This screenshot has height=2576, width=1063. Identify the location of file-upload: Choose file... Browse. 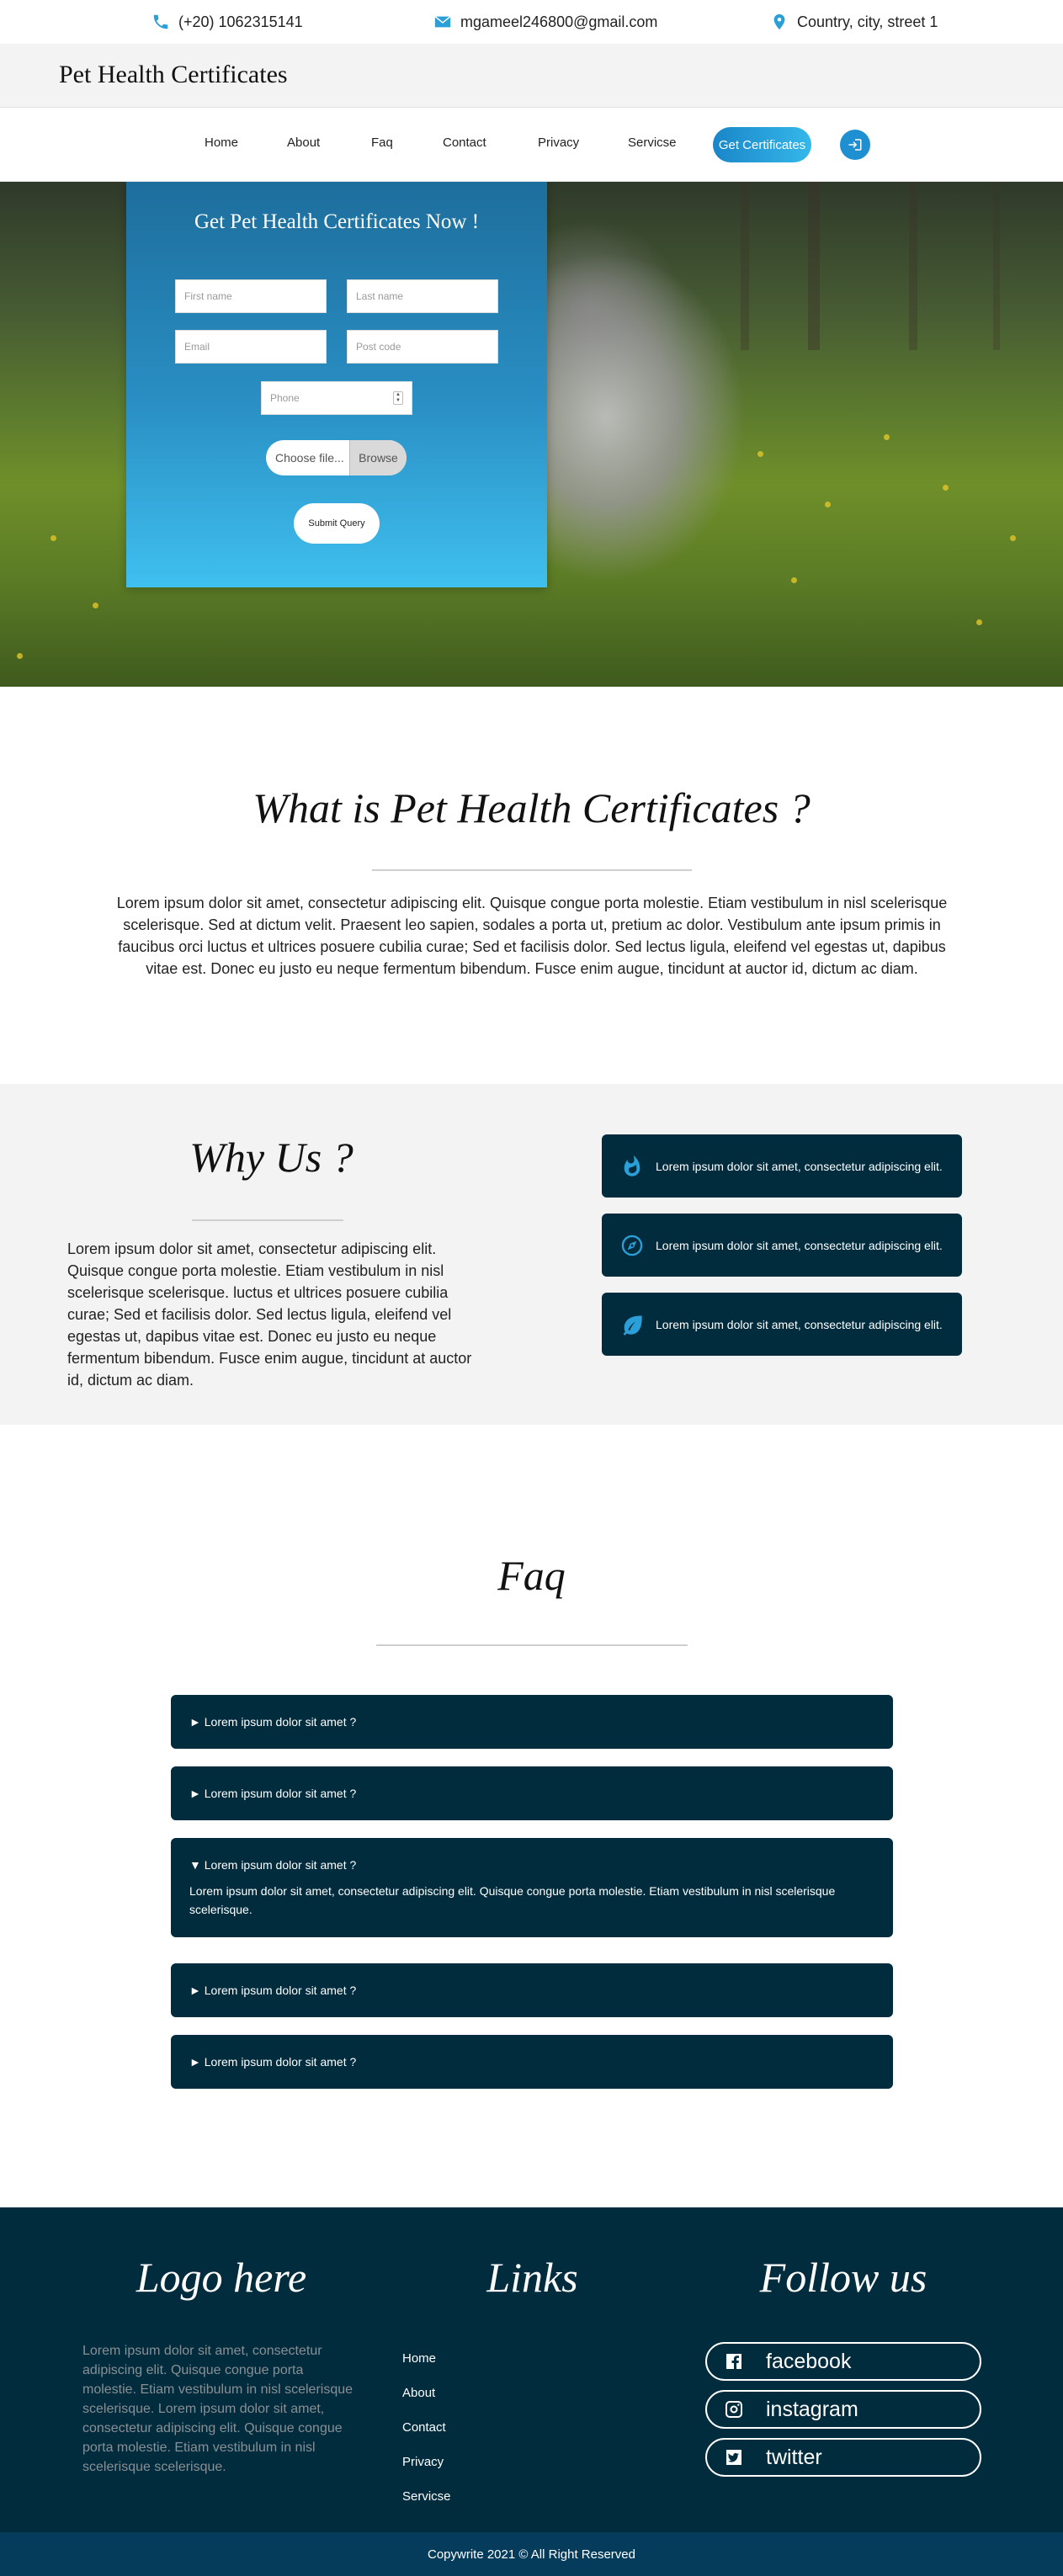
(336, 458).